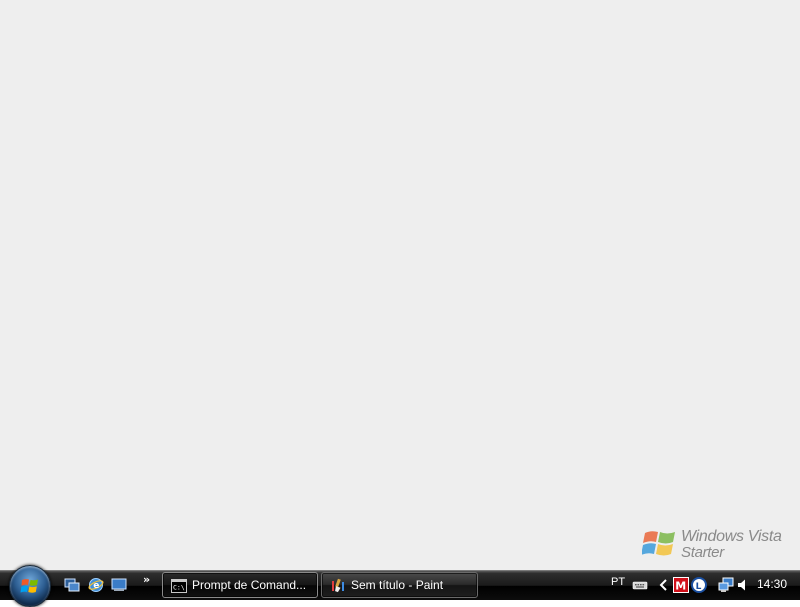  I want to click on update-icon: L, so click(699, 585).